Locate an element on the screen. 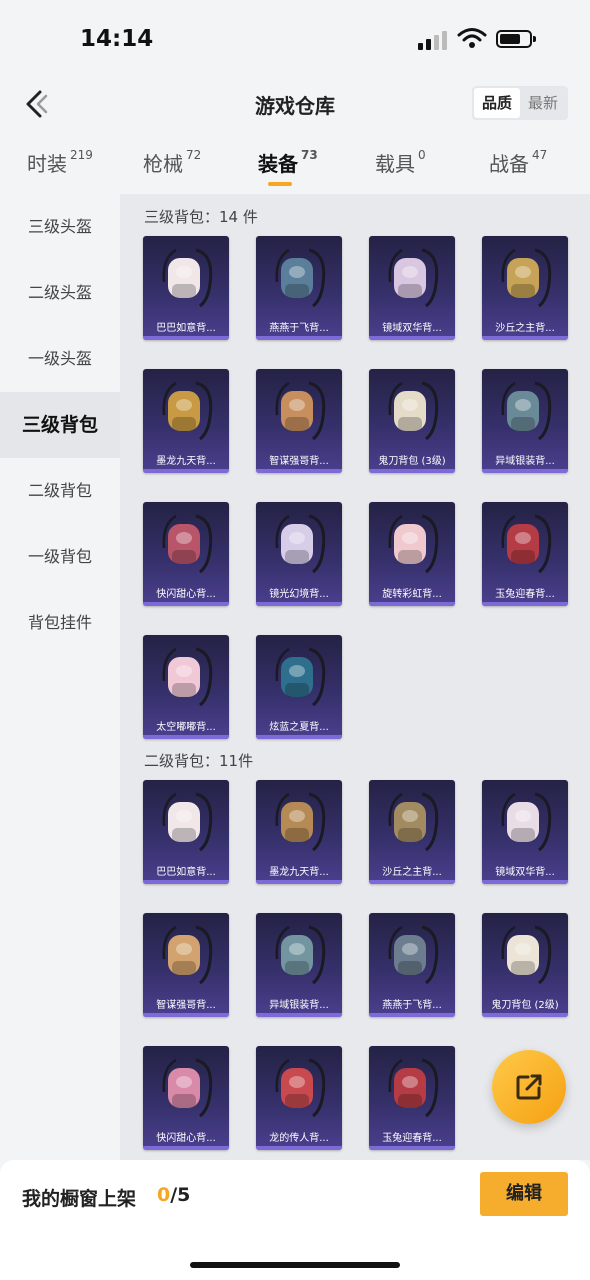 Image resolution: width=590 pixels, height=1280 pixels. sort-newest-button: 最新 is located at coordinates (543, 103).